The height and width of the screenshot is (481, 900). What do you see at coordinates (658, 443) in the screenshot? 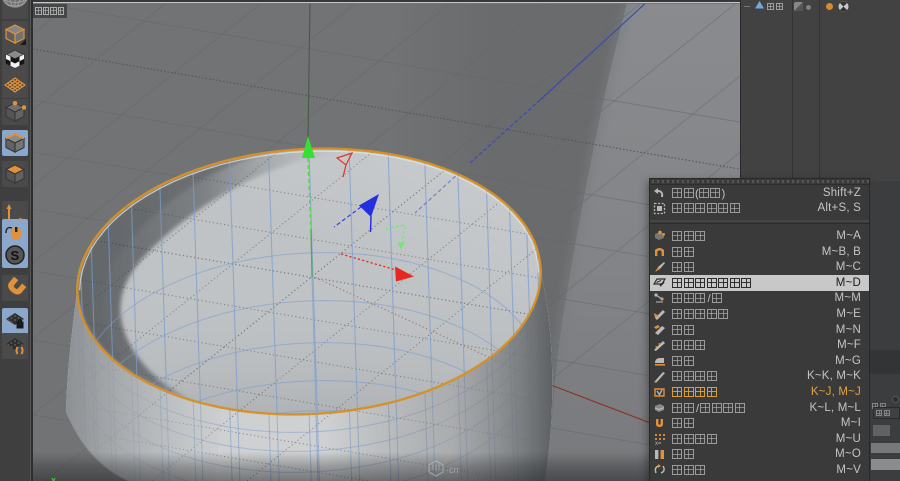
I see `svg-text: x=` at bounding box center [658, 443].